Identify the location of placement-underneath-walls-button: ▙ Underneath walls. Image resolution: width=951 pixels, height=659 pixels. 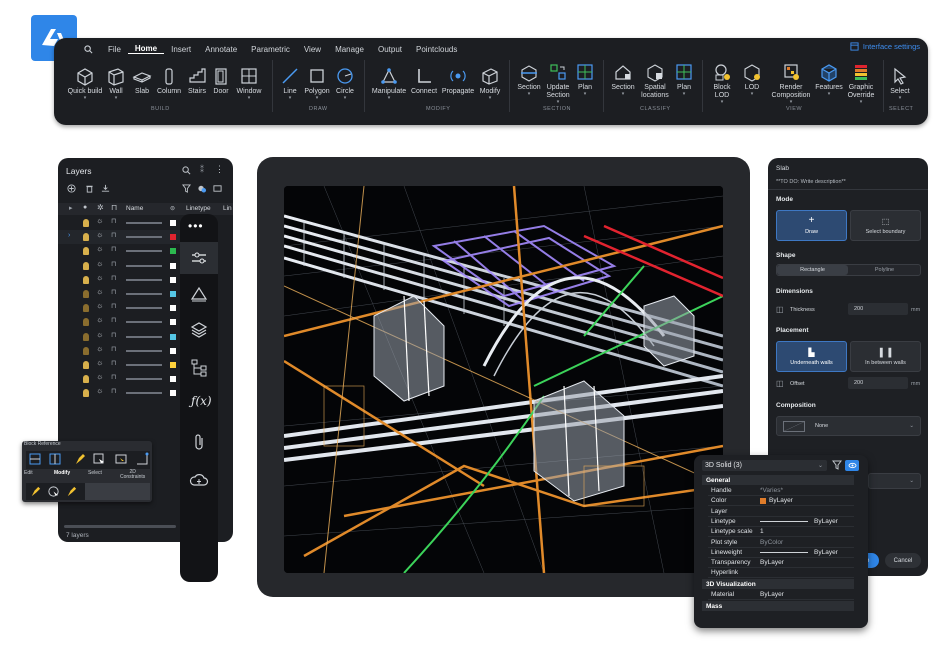
(811, 356).